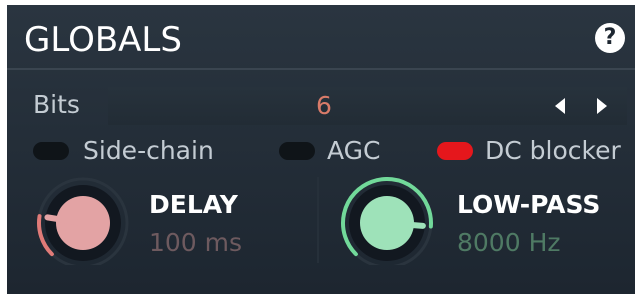  Describe the element at coordinates (297, 151) in the screenshot. I see `agc-switch` at that location.